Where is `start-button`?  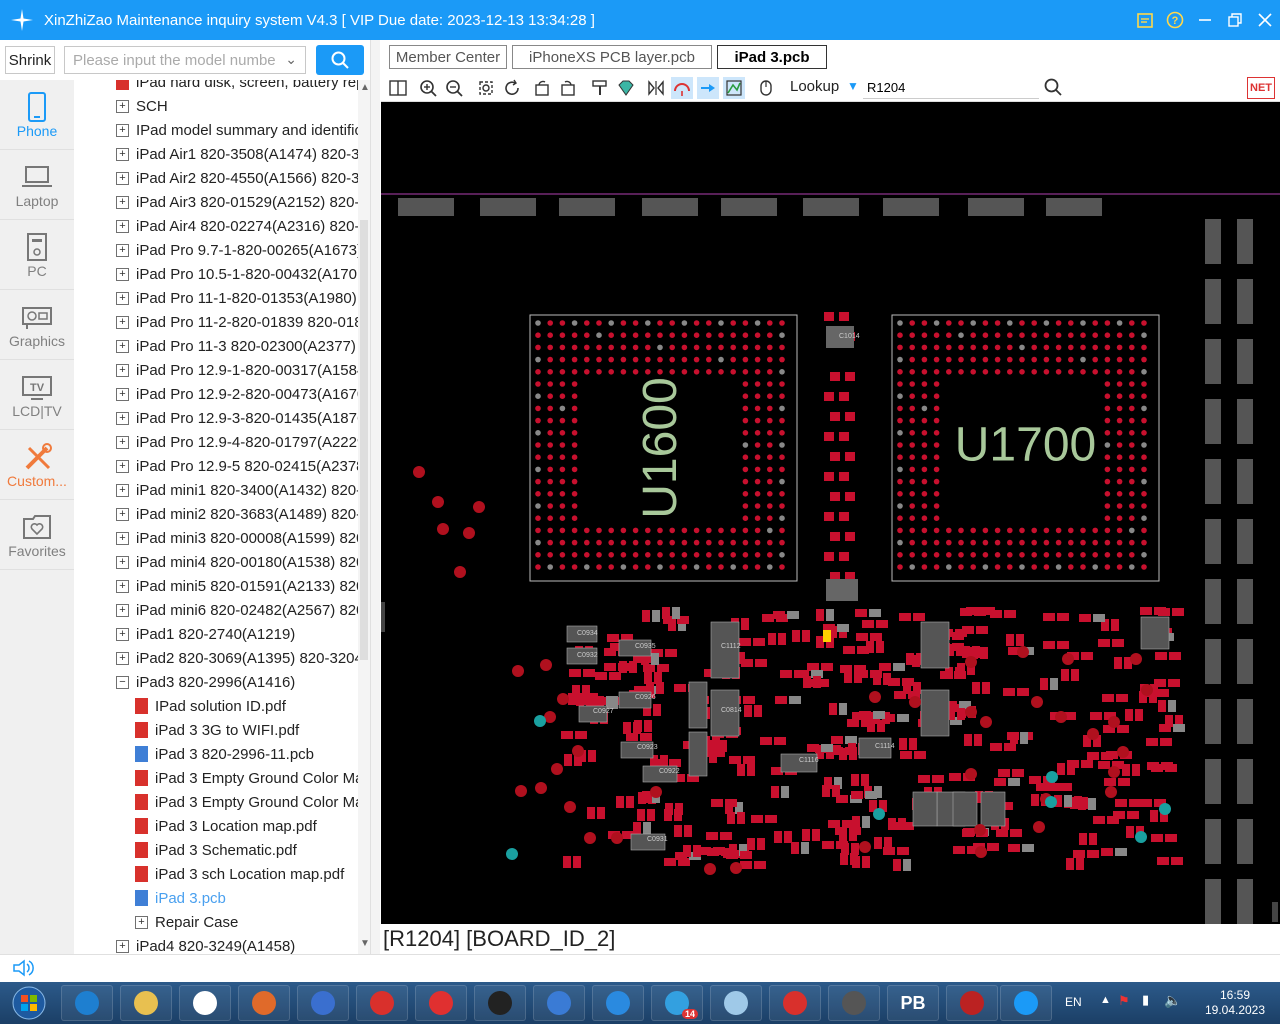 start-button is located at coordinates (29, 1003).